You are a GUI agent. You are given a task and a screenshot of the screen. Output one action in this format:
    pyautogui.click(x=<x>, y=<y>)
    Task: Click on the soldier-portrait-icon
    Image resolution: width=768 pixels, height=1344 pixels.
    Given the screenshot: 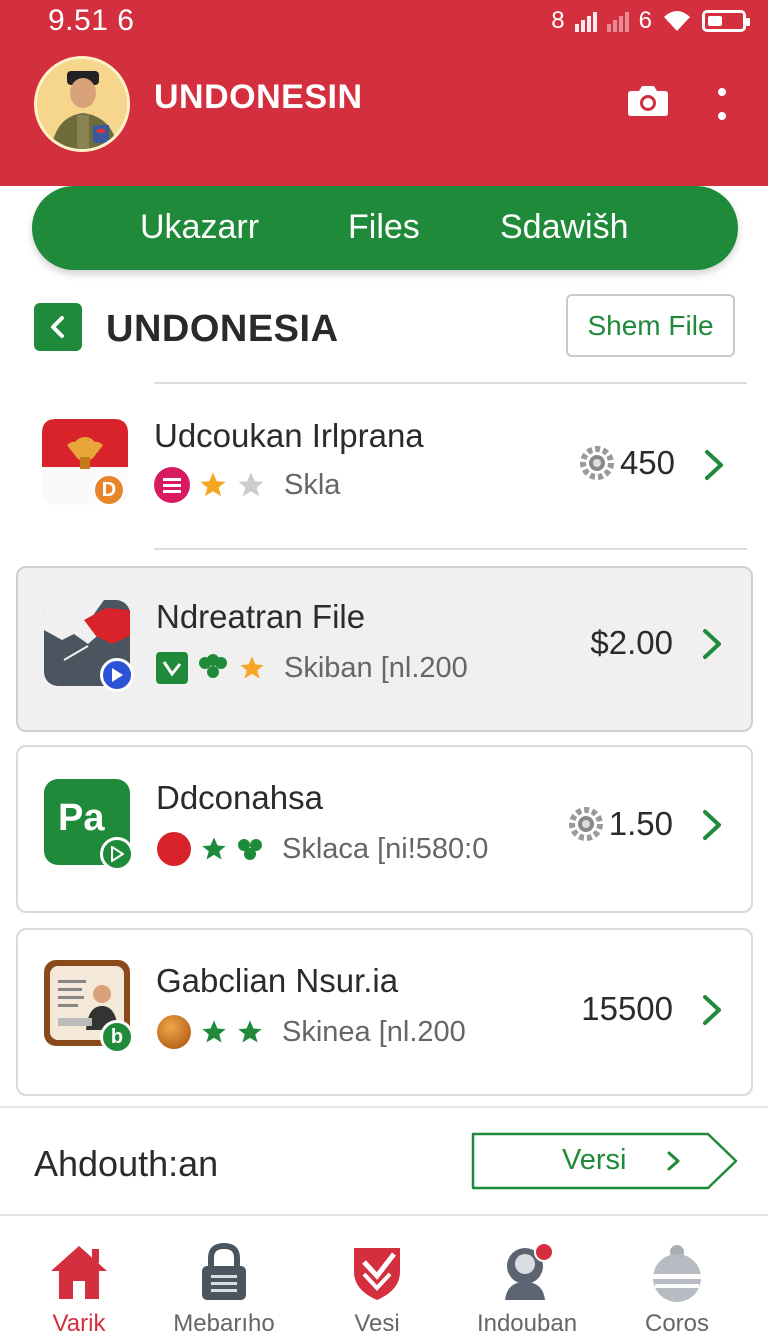 What is the action you would take?
    pyautogui.click(x=82, y=104)
    